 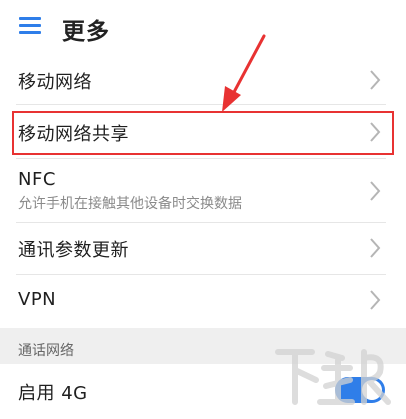 What do you see at coordinates (203, 190) in the screenshot?
I see `settings-item-nfc: NFC 允许手机在接触其他设备时交换数据` at bounding box center [203, 190].